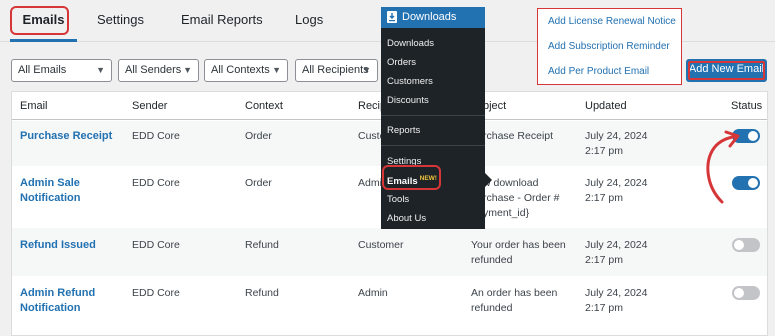  I want to click on menu-current-caret-icon, so click(488, 180).